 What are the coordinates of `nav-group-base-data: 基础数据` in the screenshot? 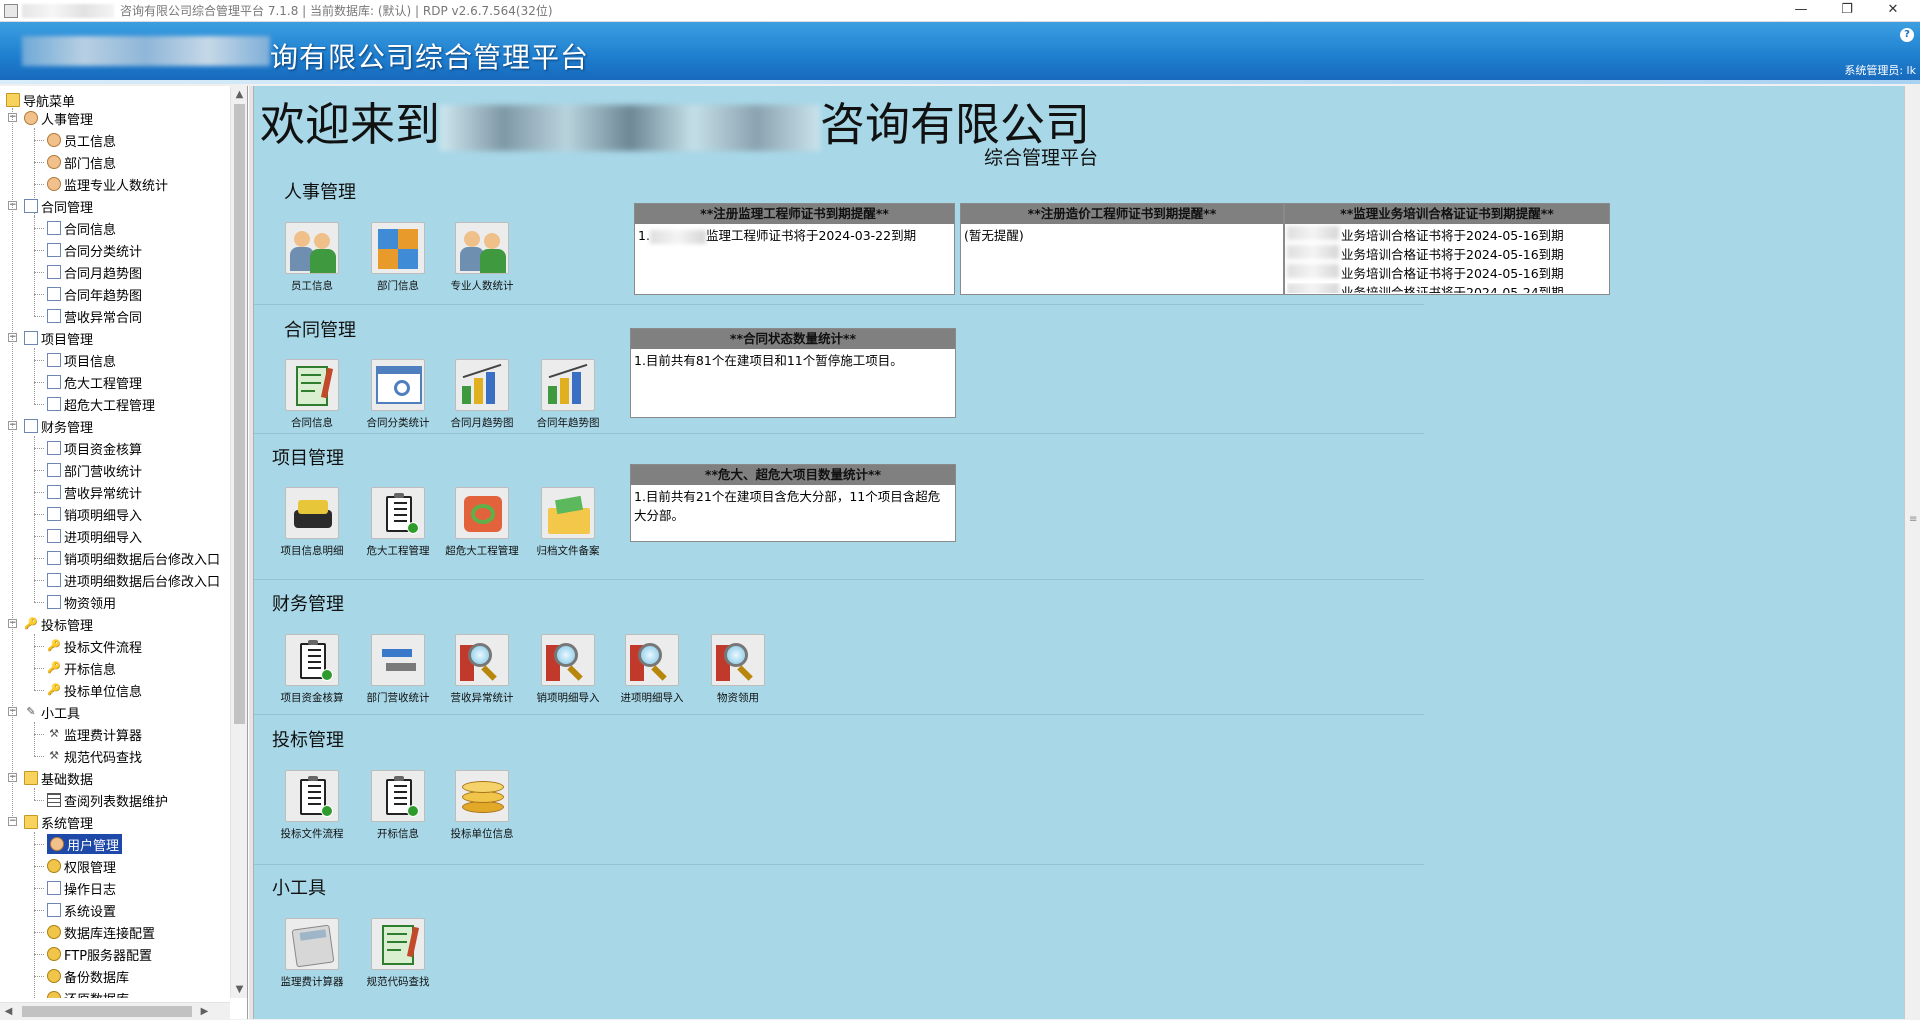 It's located at (58, 778).